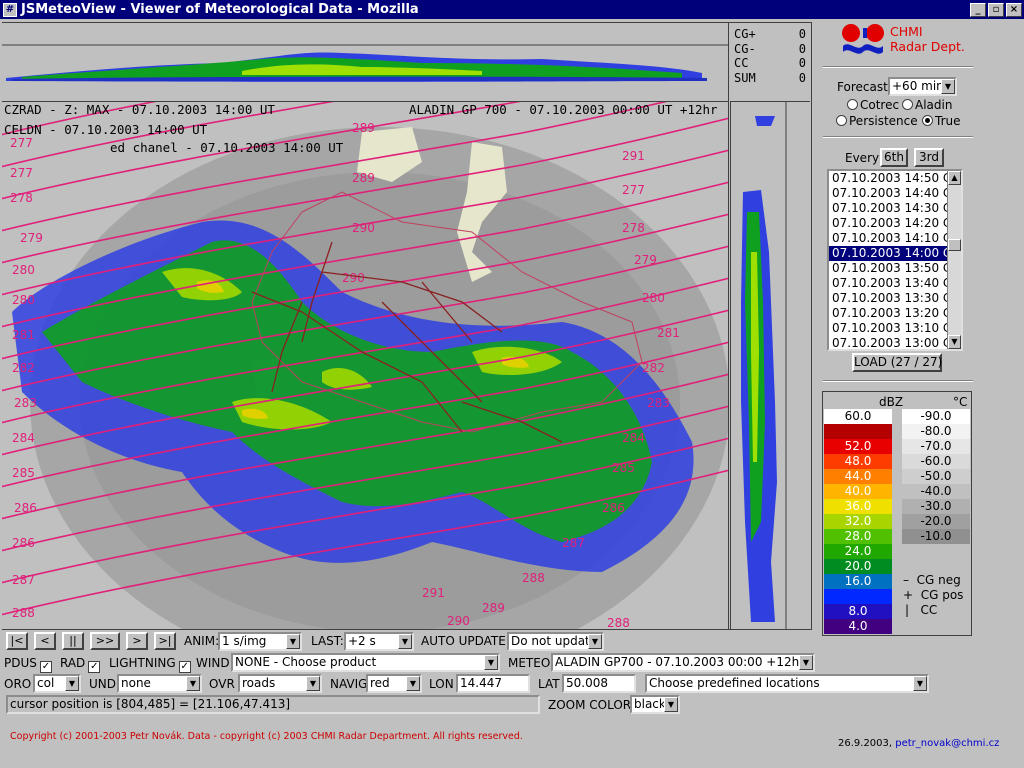 This screenshot has height=768, width=1024. What do you see at coordinates (858, 431) in the screenshot?
I see `legend-dbz-row: 56.0` at bounding box center [858, 431].